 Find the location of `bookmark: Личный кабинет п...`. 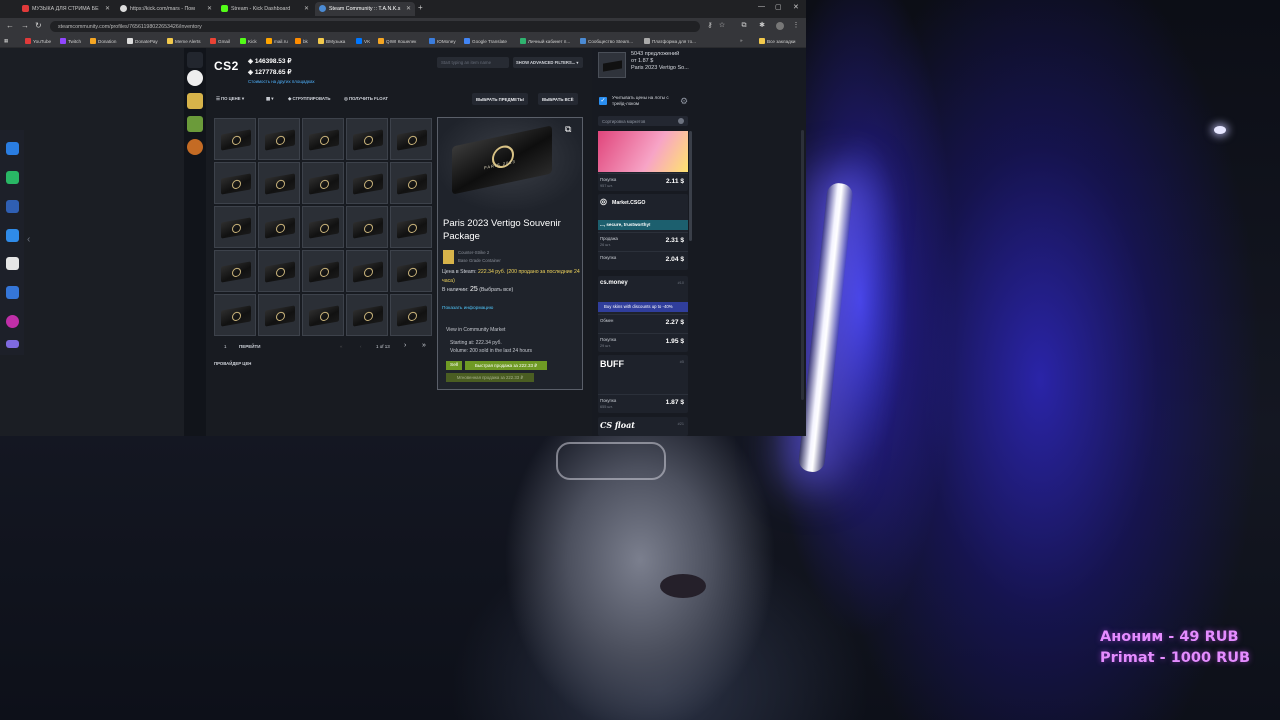

bookmark: Личный кабинет п... is located at coordinates (545, 41).